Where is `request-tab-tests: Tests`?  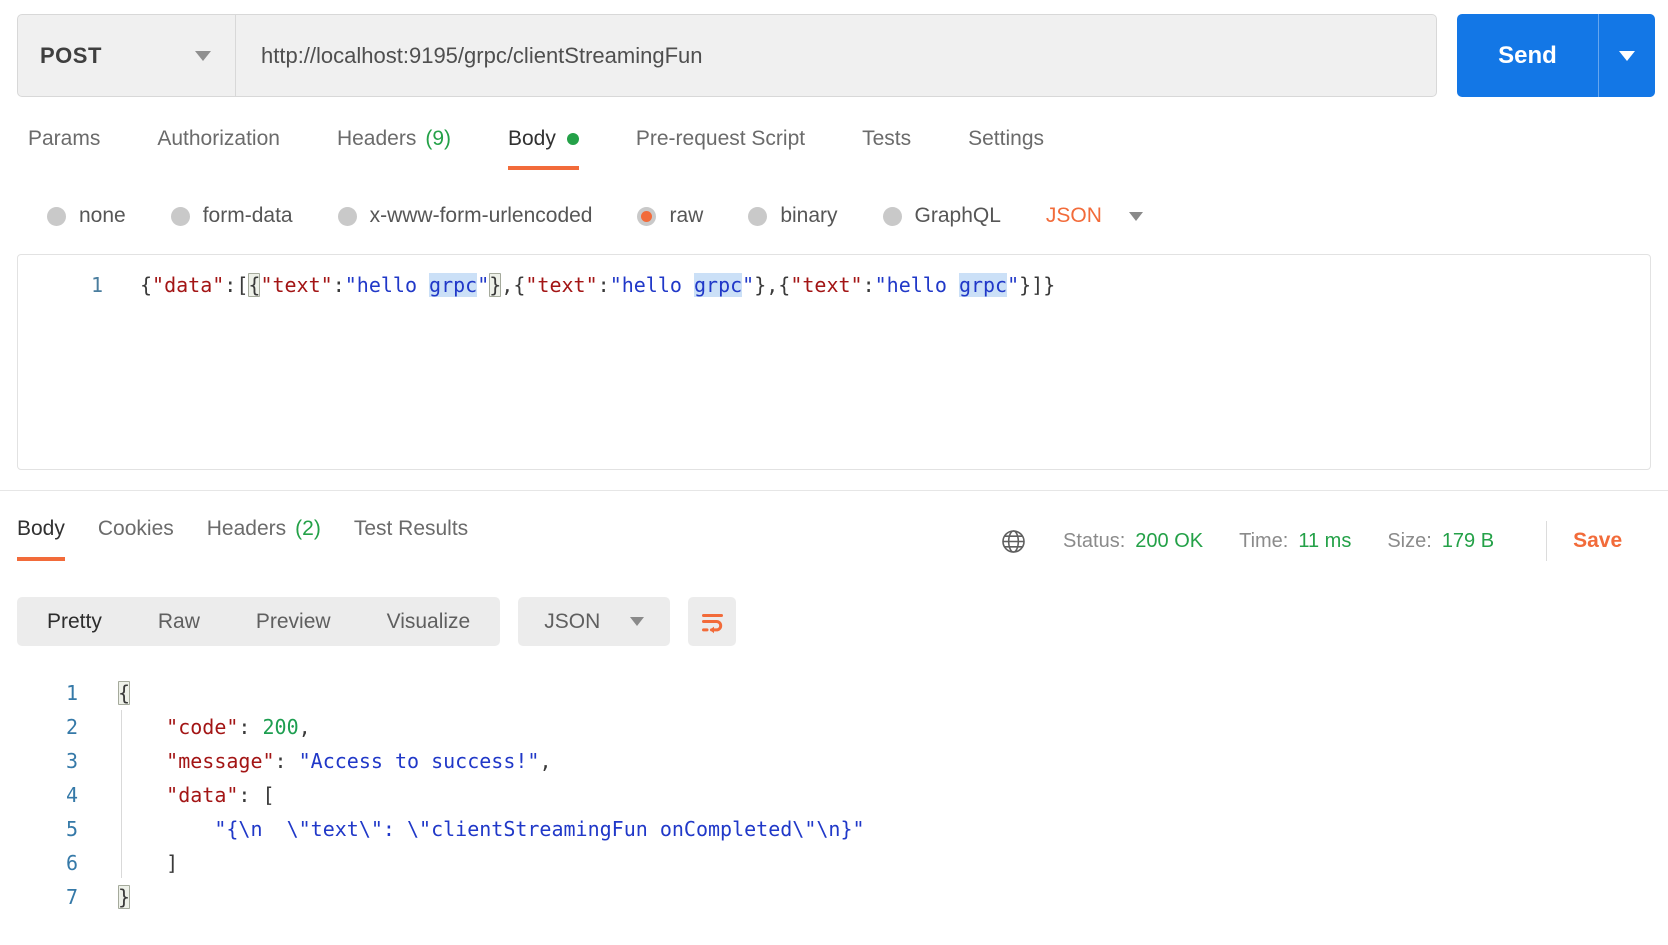
request-tab-tests: Tests is located at coordinates (886, 148).